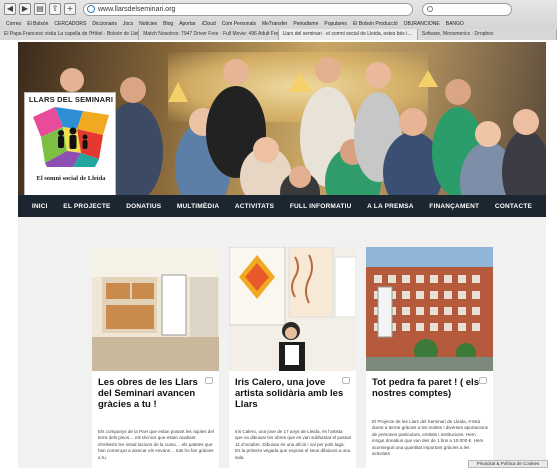 The height and width of the screenshot is (468, 557). I want to click on nav-item-multimedia: MULTIMÈDIA, so click(198, 206).